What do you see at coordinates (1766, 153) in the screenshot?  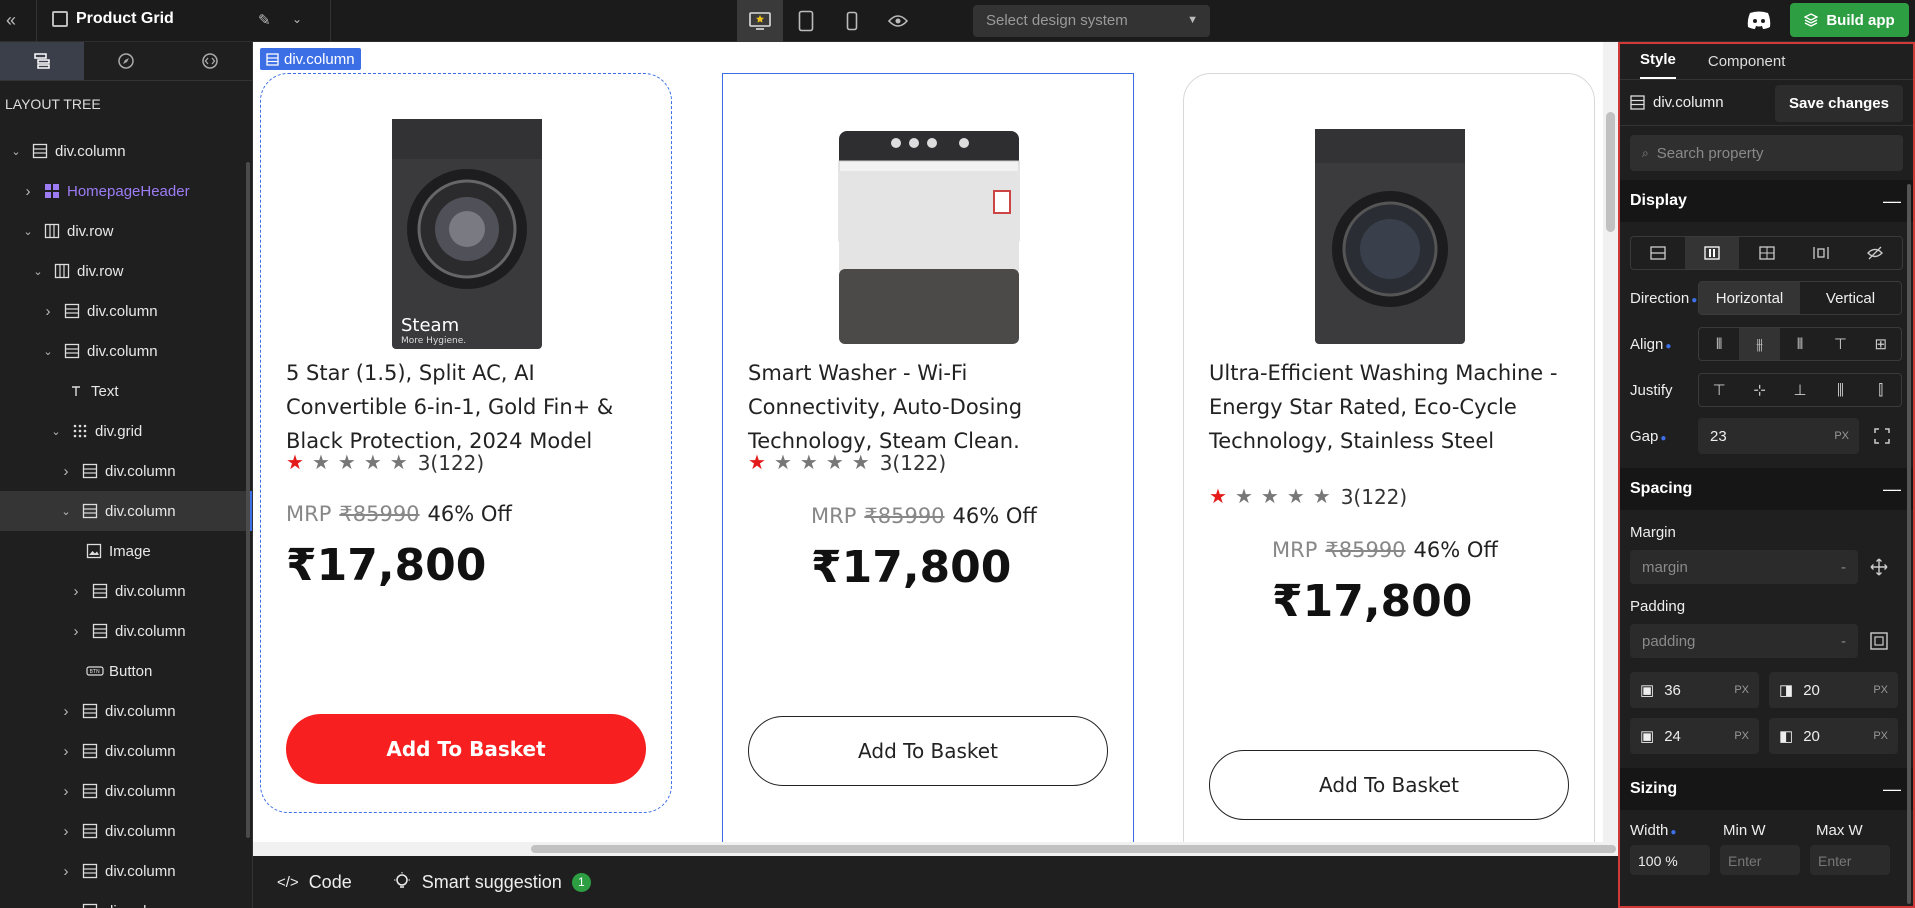 I see `search-property-input: ⌕ Search property` at bounding box center [1766, 153].